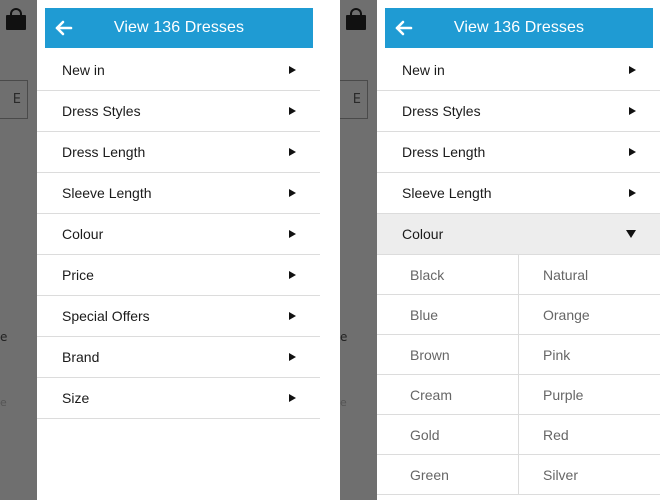  Describe the element at coordinates (178, 357) in the screenshot. I see `filter-item-brand: Brand` at that location.